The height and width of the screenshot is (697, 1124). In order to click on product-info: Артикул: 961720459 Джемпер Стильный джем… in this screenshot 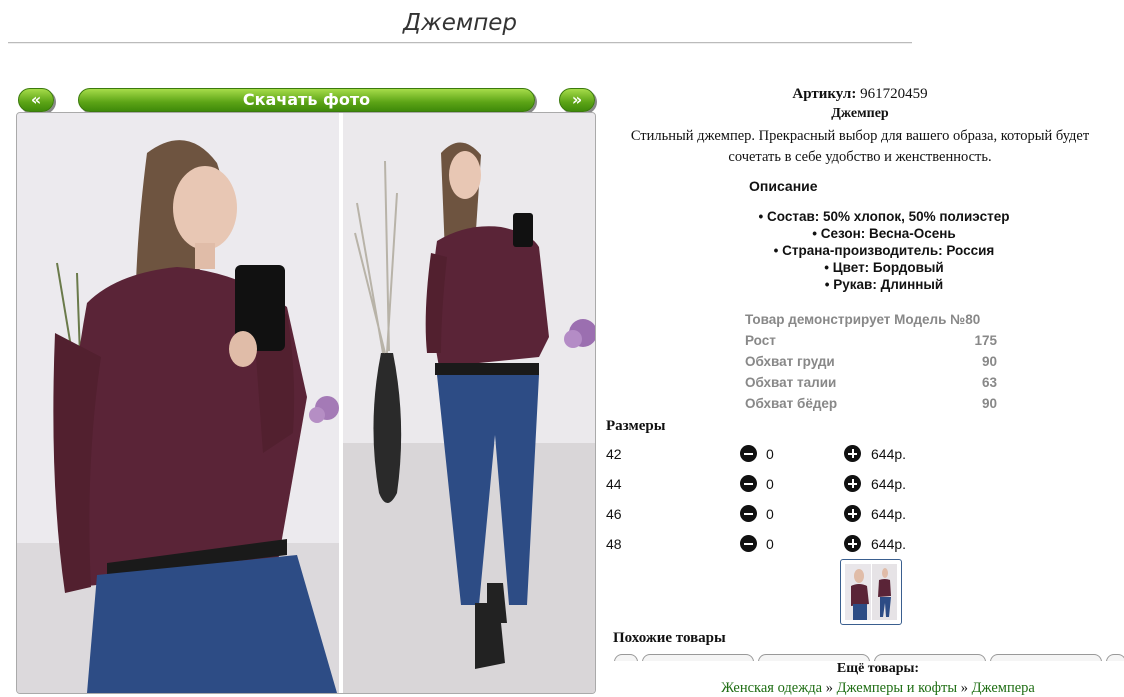, I will do `click(860, 126)`.